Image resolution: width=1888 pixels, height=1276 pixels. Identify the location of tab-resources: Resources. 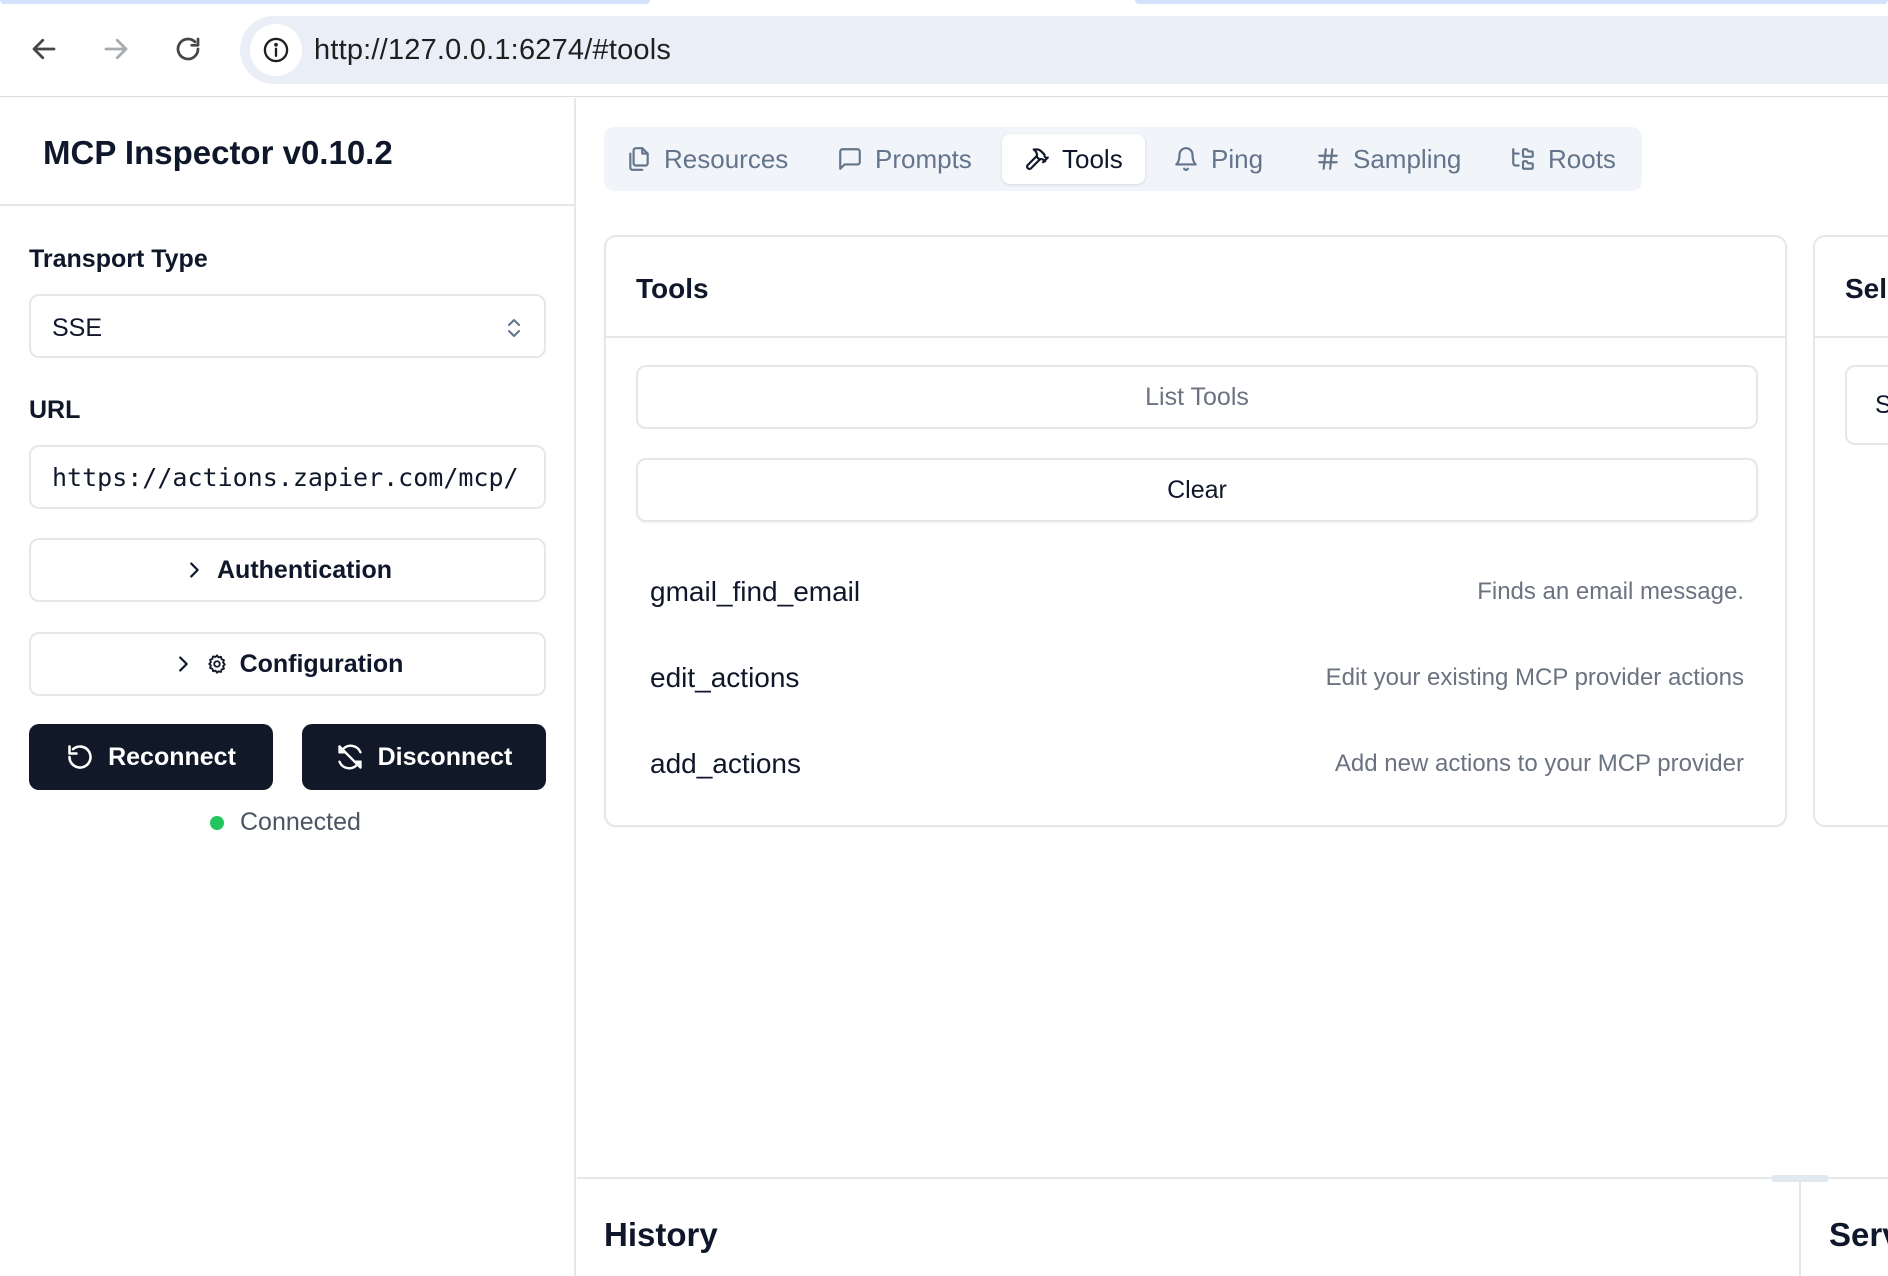
(707, 159).